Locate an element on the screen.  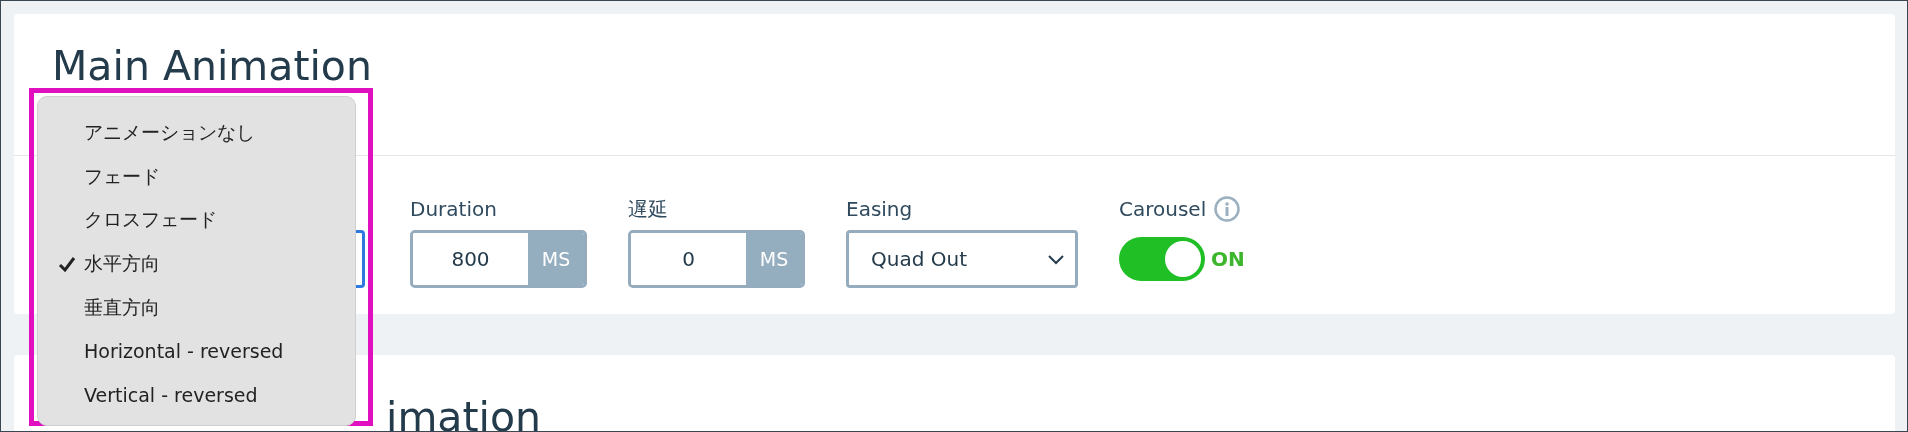
menu-item: クロスフェード is located at coordinates (196, 220).